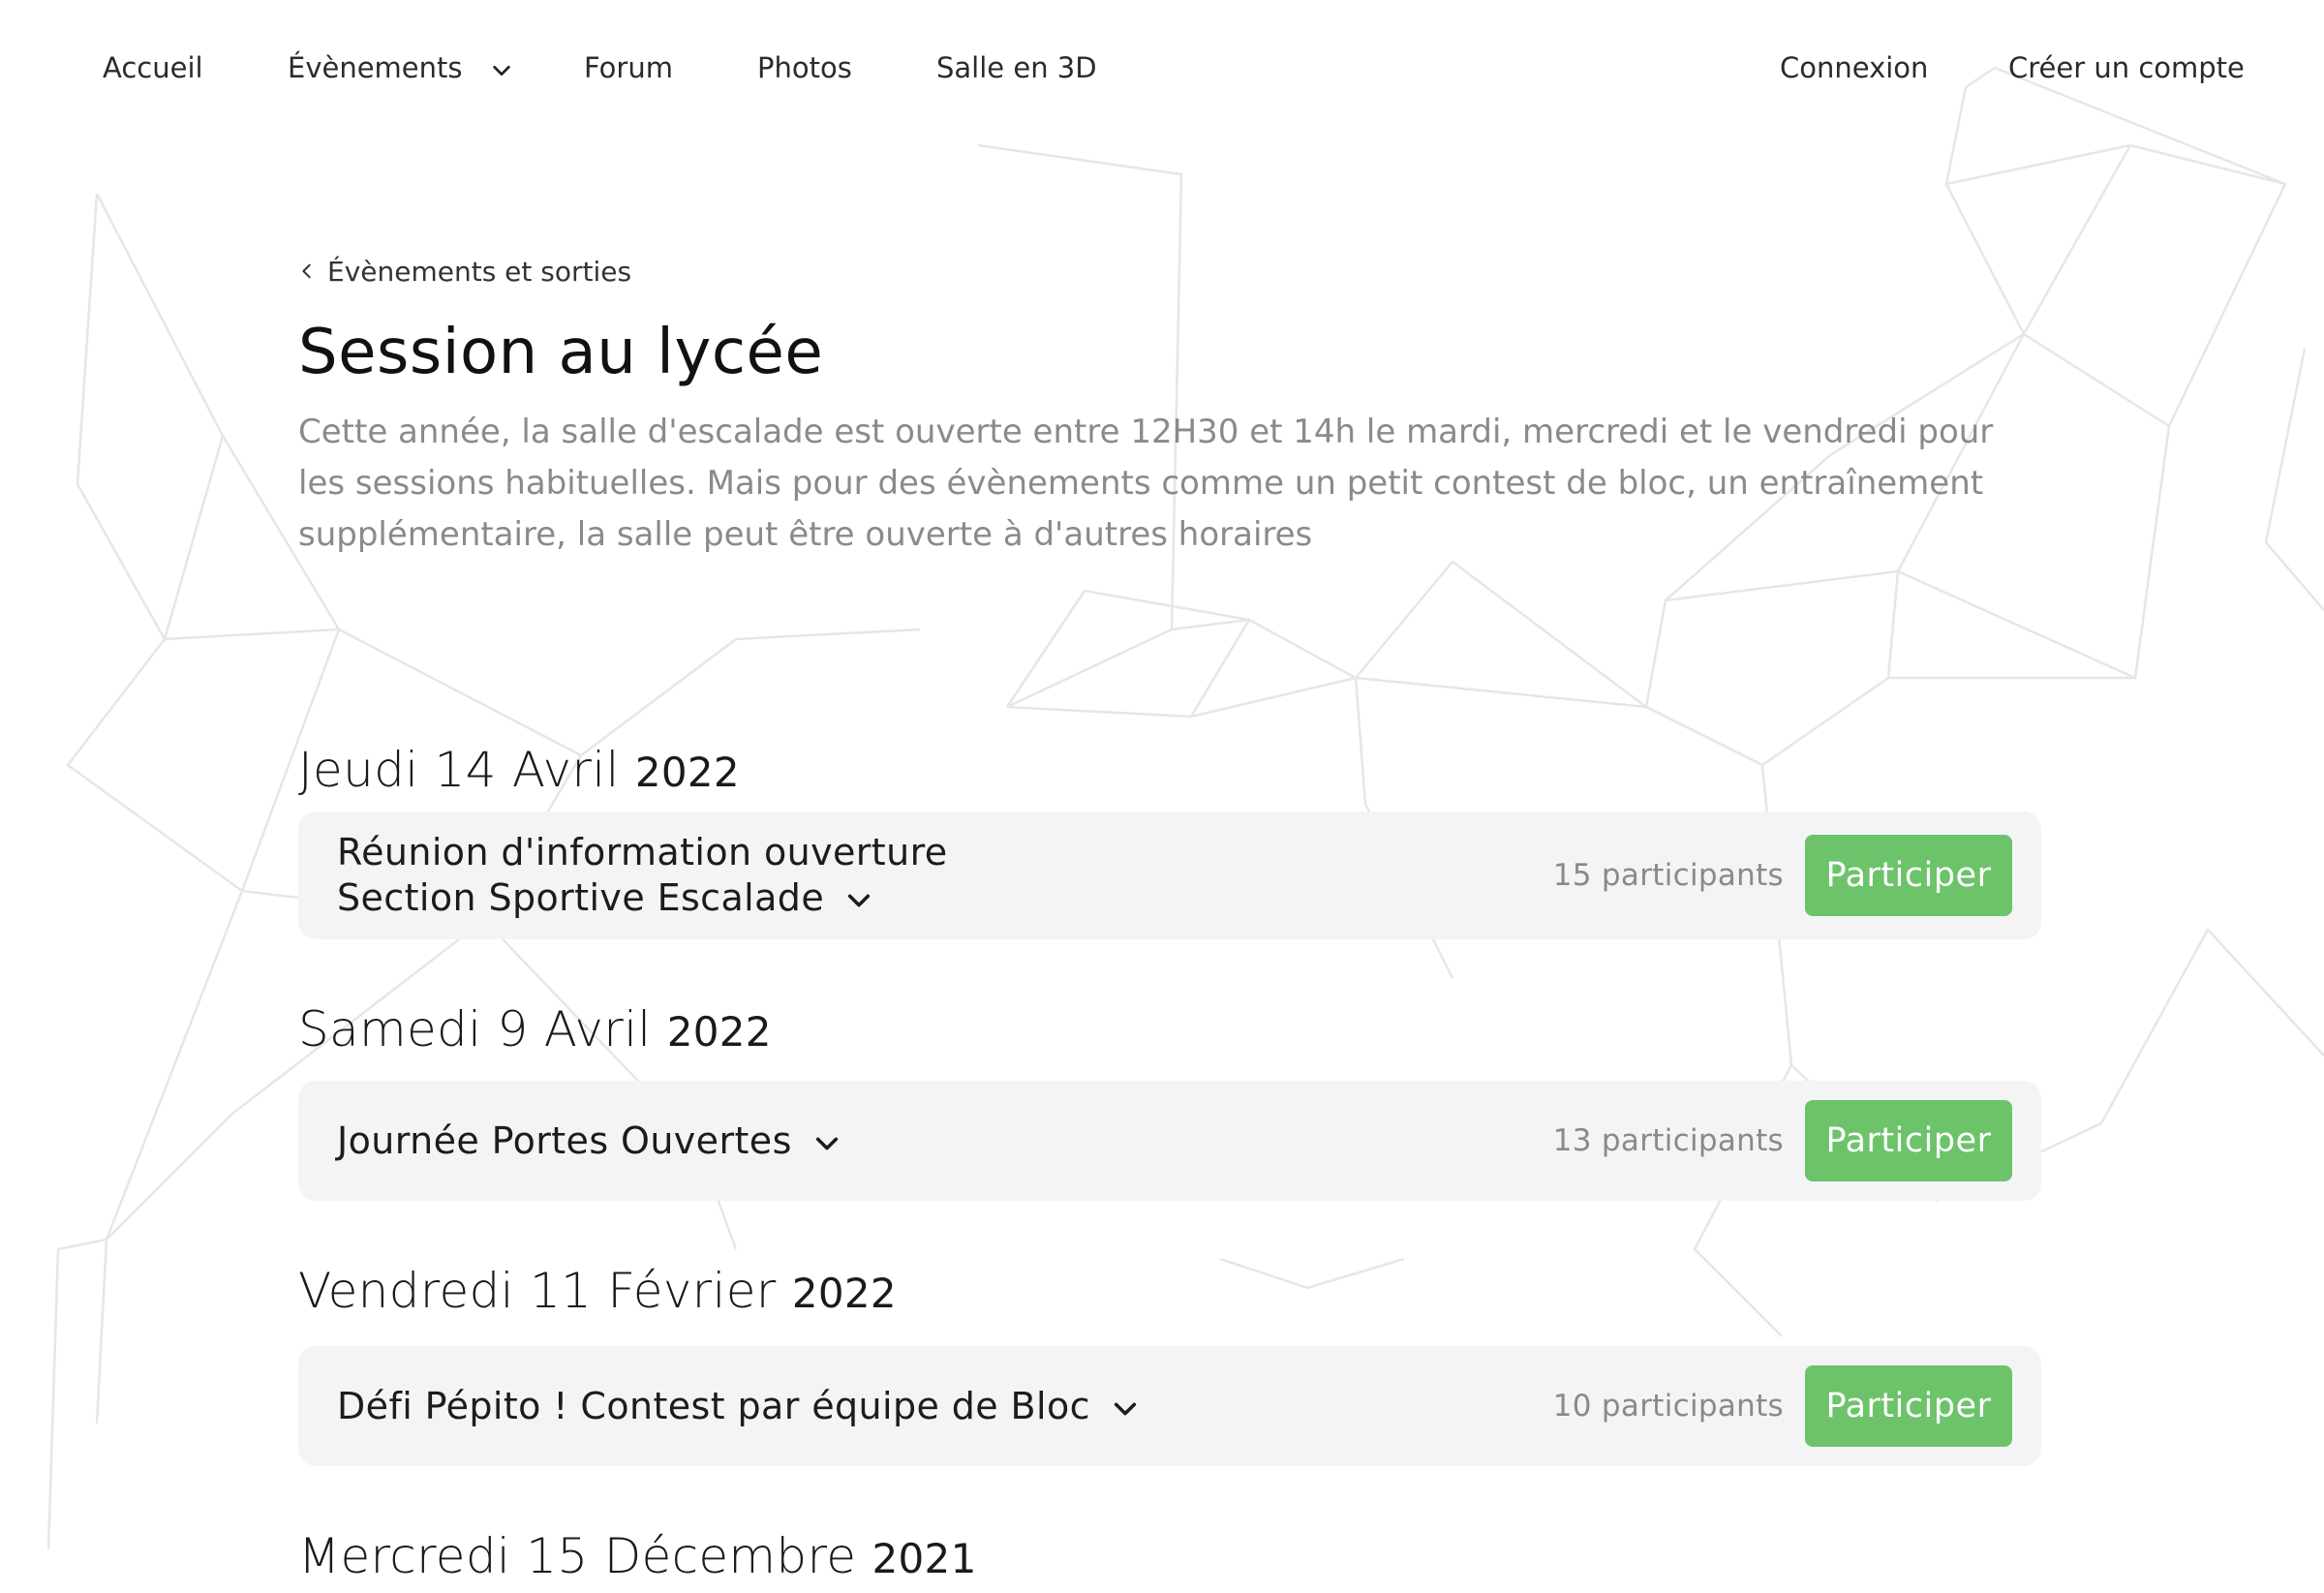 Image resolution: width=2324 pixels, height=1593 pixels. I want to click on event-date-heading: Vendredi 11 Février 2022, so click(1169, 1291).